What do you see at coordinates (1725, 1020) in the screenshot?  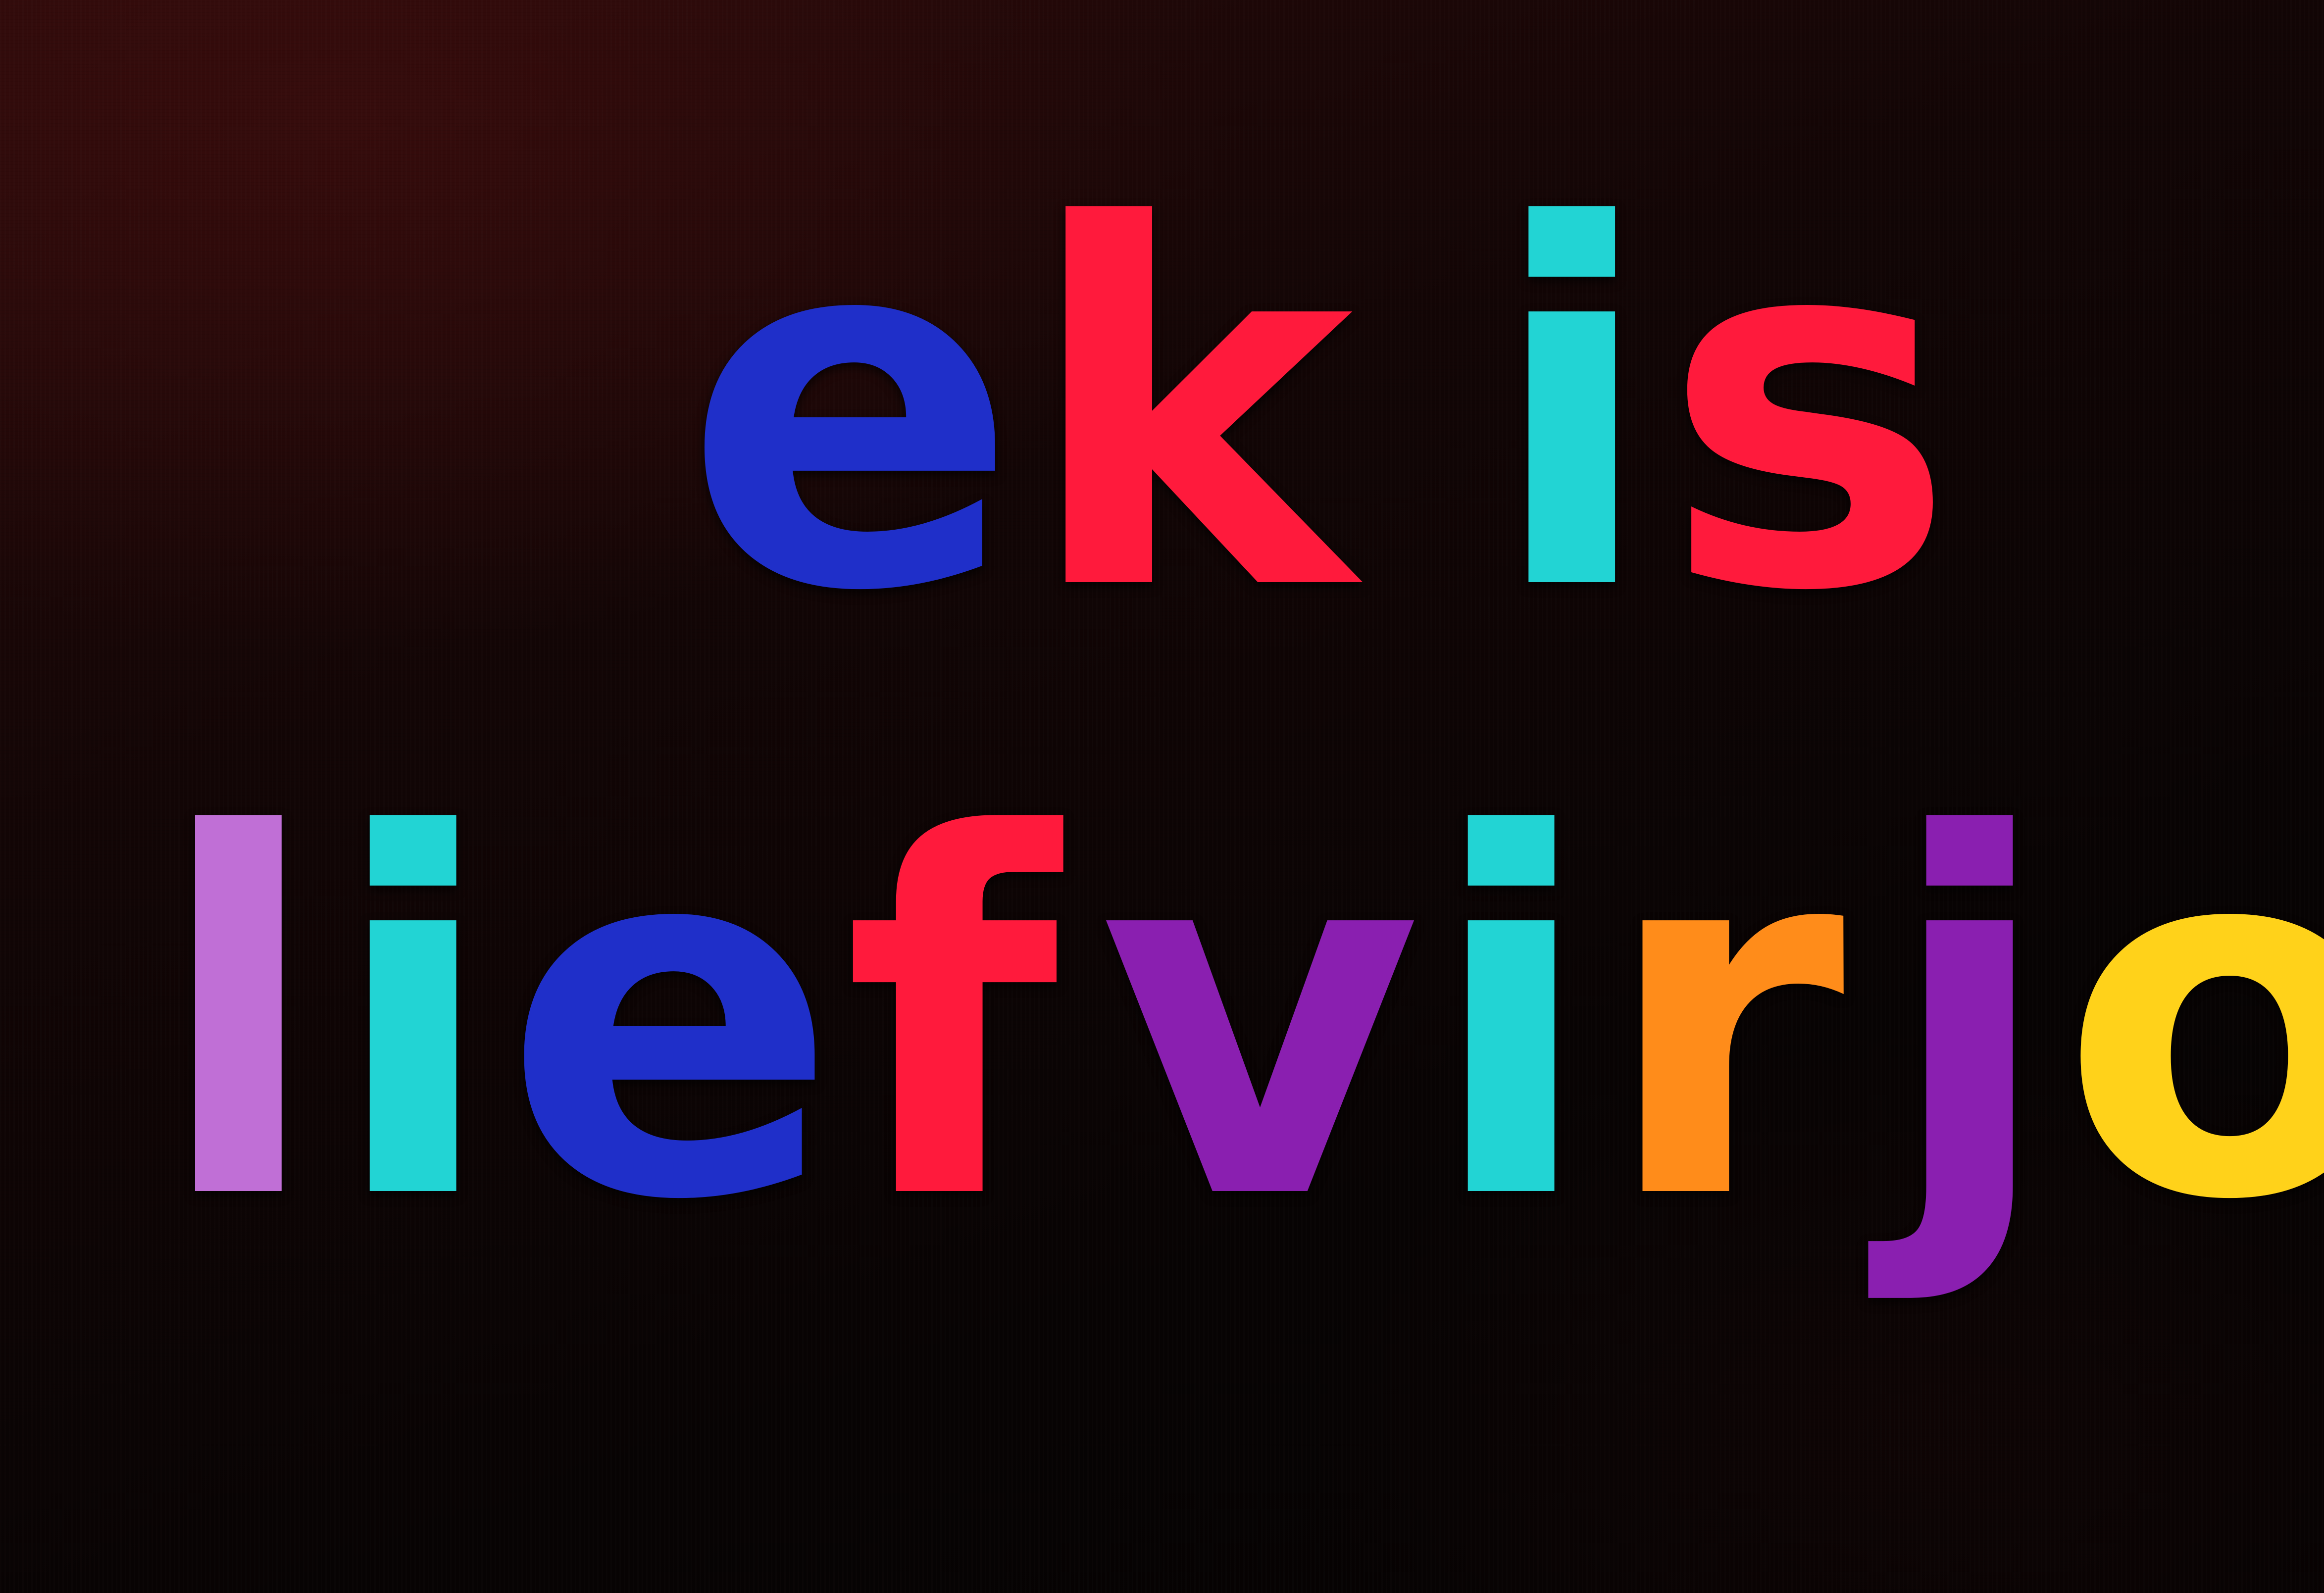 I see `felt-letter: r` at bounding box center [1725, 1020].